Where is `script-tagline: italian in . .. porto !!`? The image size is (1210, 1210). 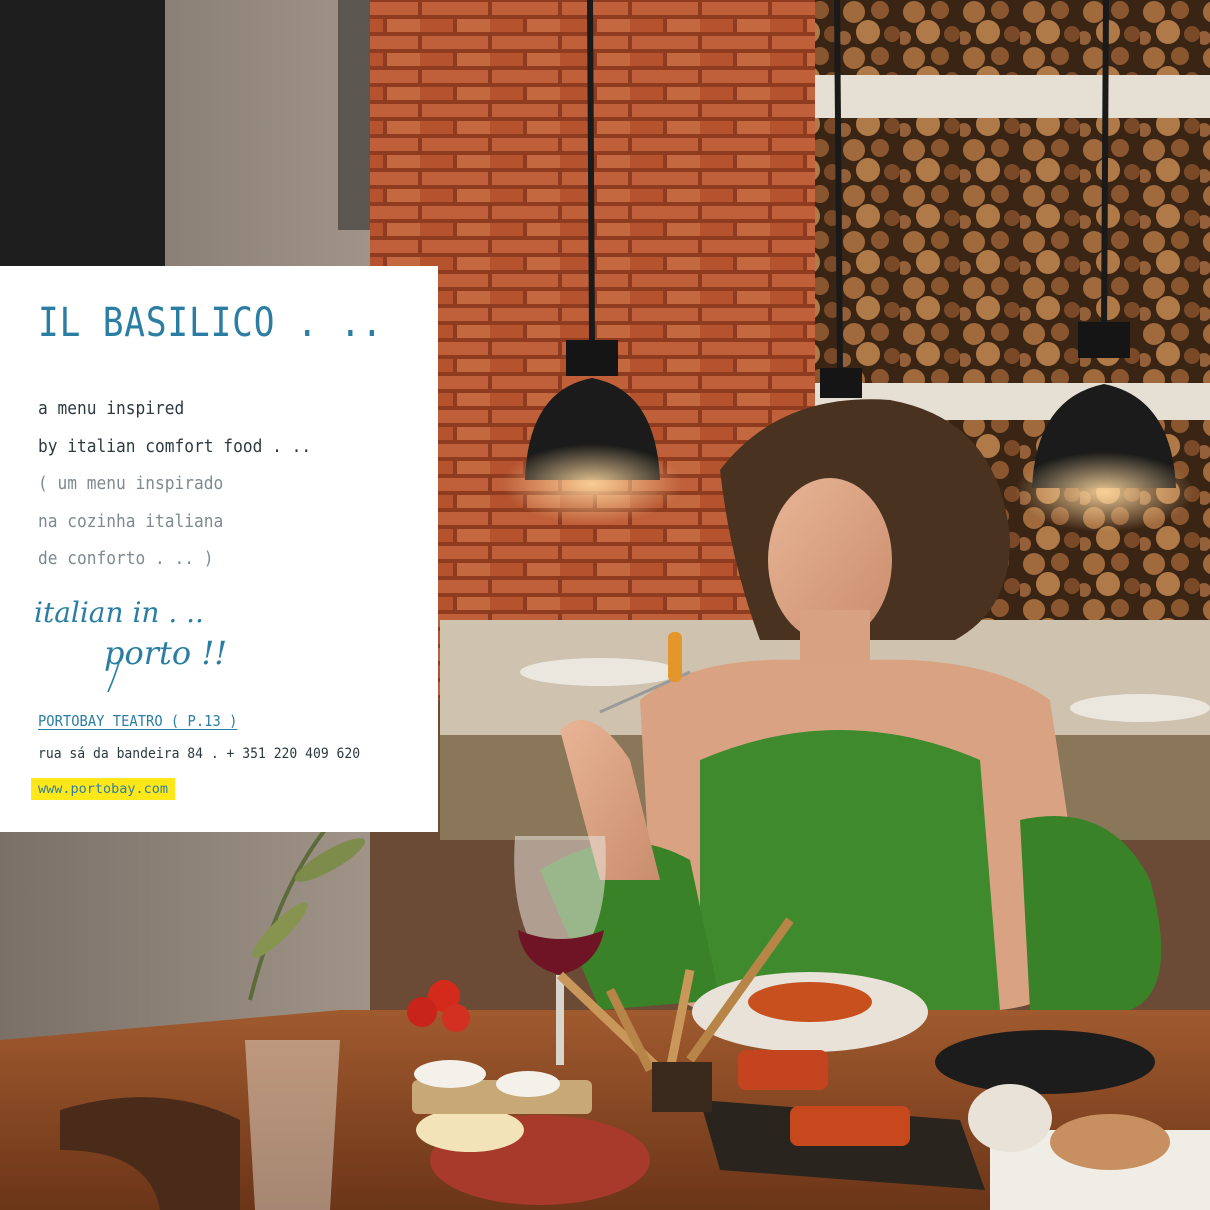
script-tagline: italian in . .. porto !! is located at coordinates (130, 644).